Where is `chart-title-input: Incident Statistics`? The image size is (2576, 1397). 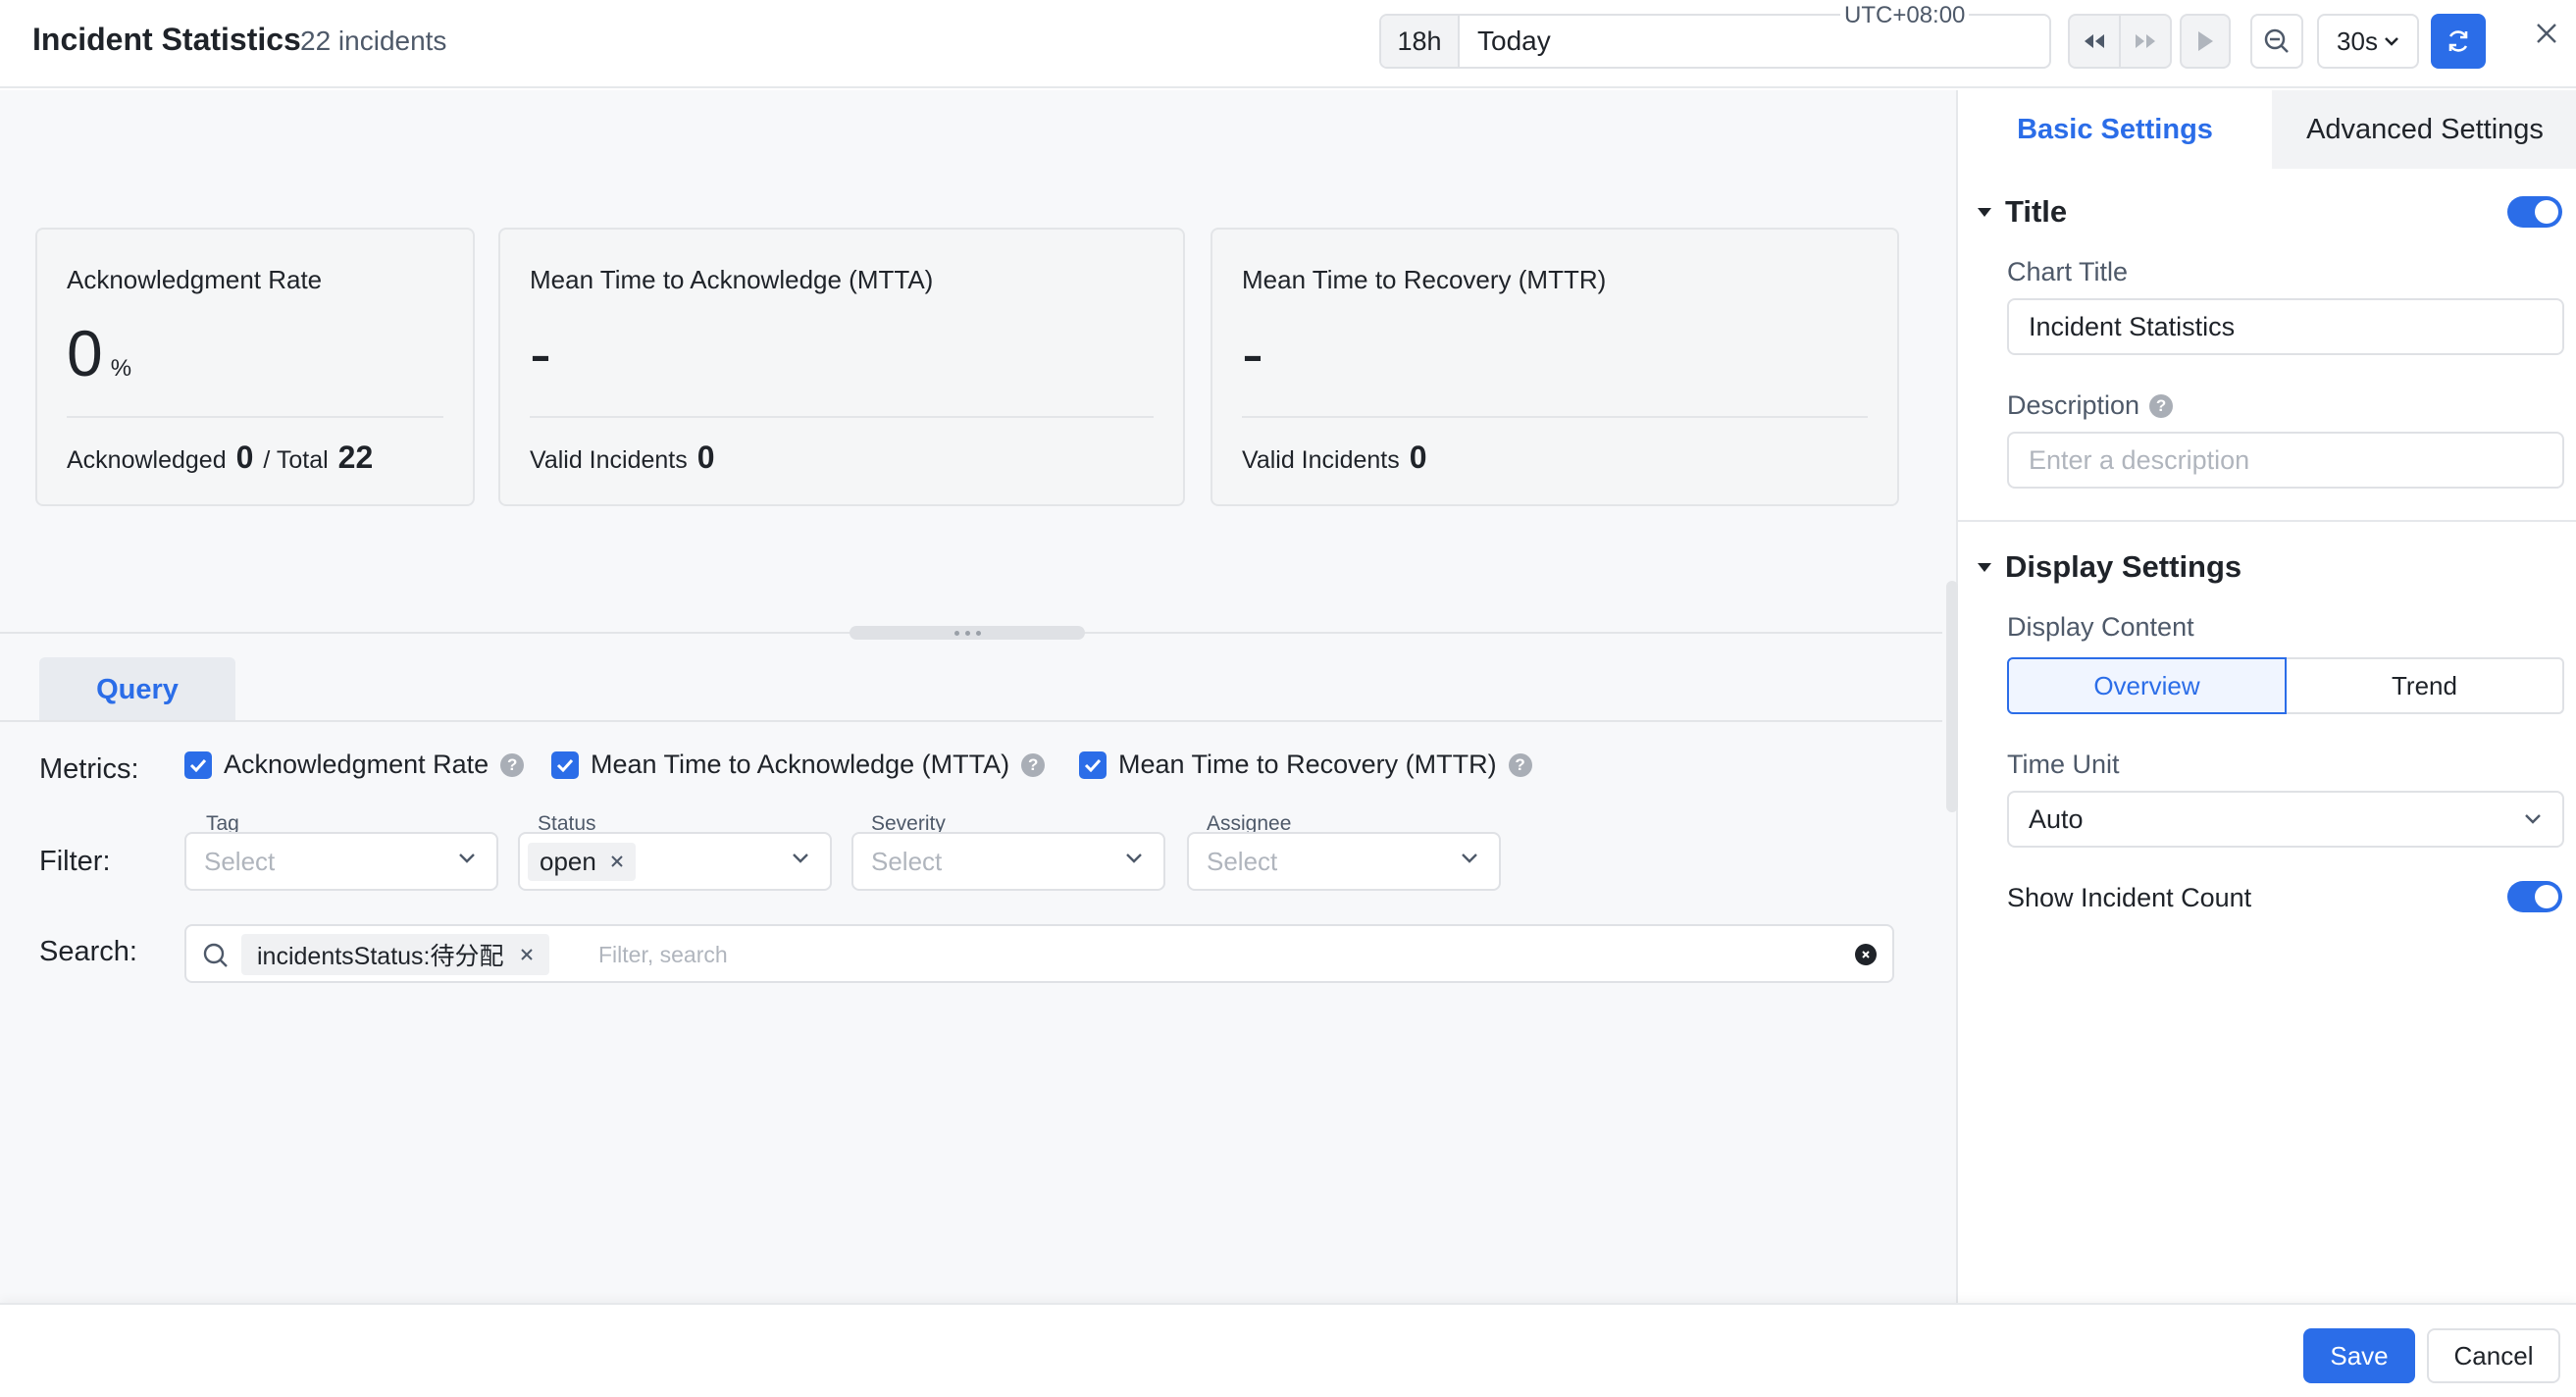 chart-title-input: Incident Statistics is located at coordinates (2285, 327).